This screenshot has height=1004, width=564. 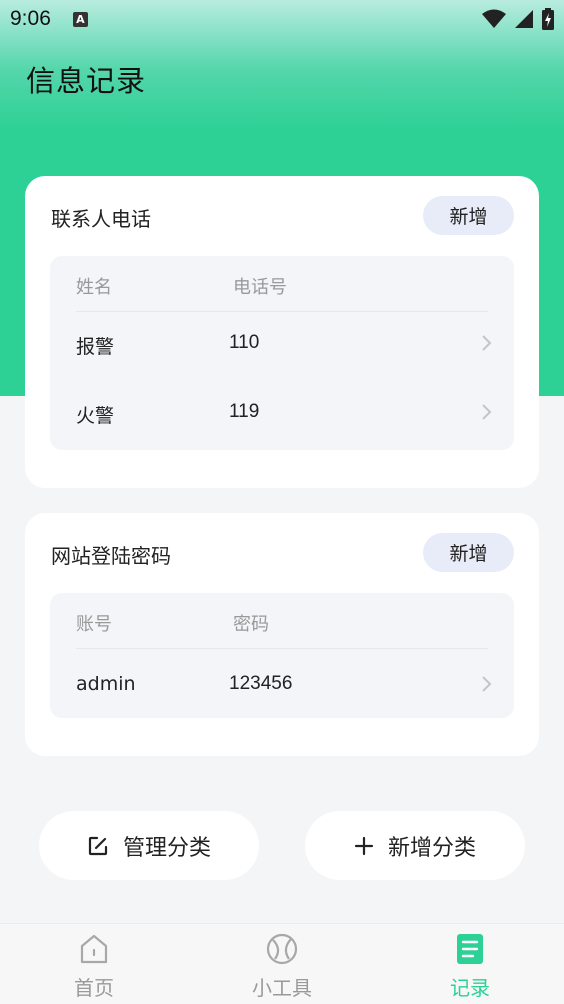 I want to click on status-icons, so click(x=518, y=19).